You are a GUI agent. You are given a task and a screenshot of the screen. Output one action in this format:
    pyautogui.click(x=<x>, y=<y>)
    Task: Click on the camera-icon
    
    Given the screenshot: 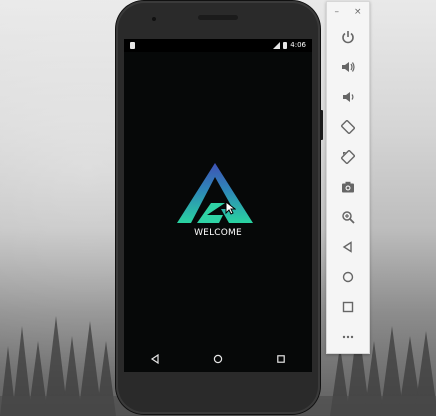 What is the action you would take?
    pyautogui.click(x=348, y=187)
    